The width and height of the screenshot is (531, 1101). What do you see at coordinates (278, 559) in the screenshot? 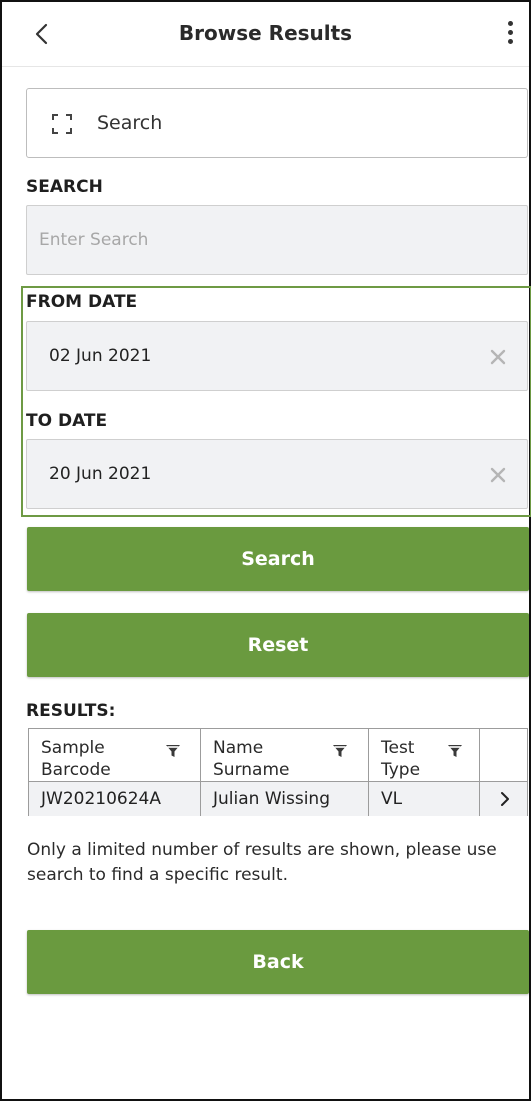
I see `search-button: Search` at bounding box center [278, 559].